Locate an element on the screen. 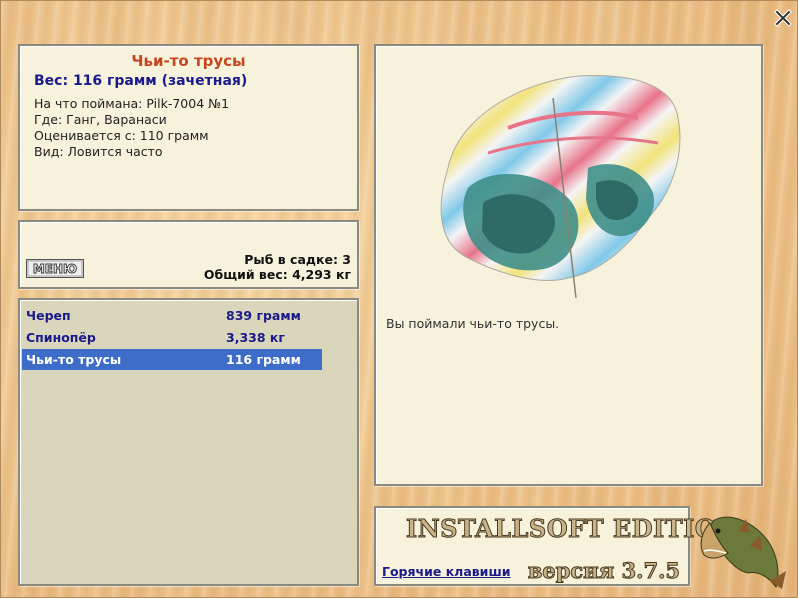 This screenshot has height=598, width=798. total-weight: Общий вес: 4,293 кг is located at coordinates (277, 274).